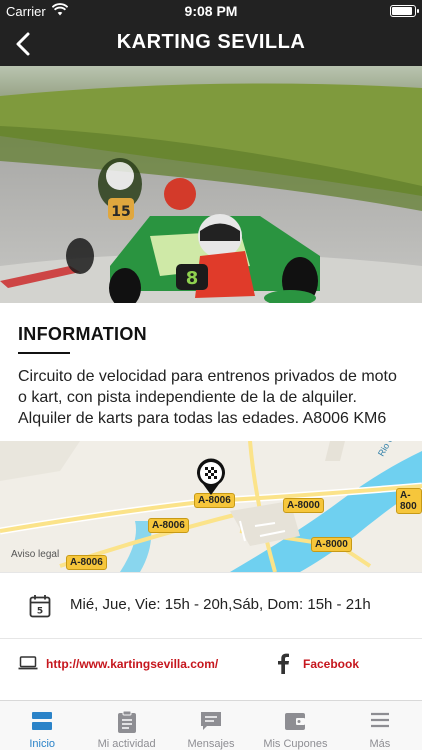  I want to click on navigation-bar: KARTING SEVILLA, so click(211, 44).